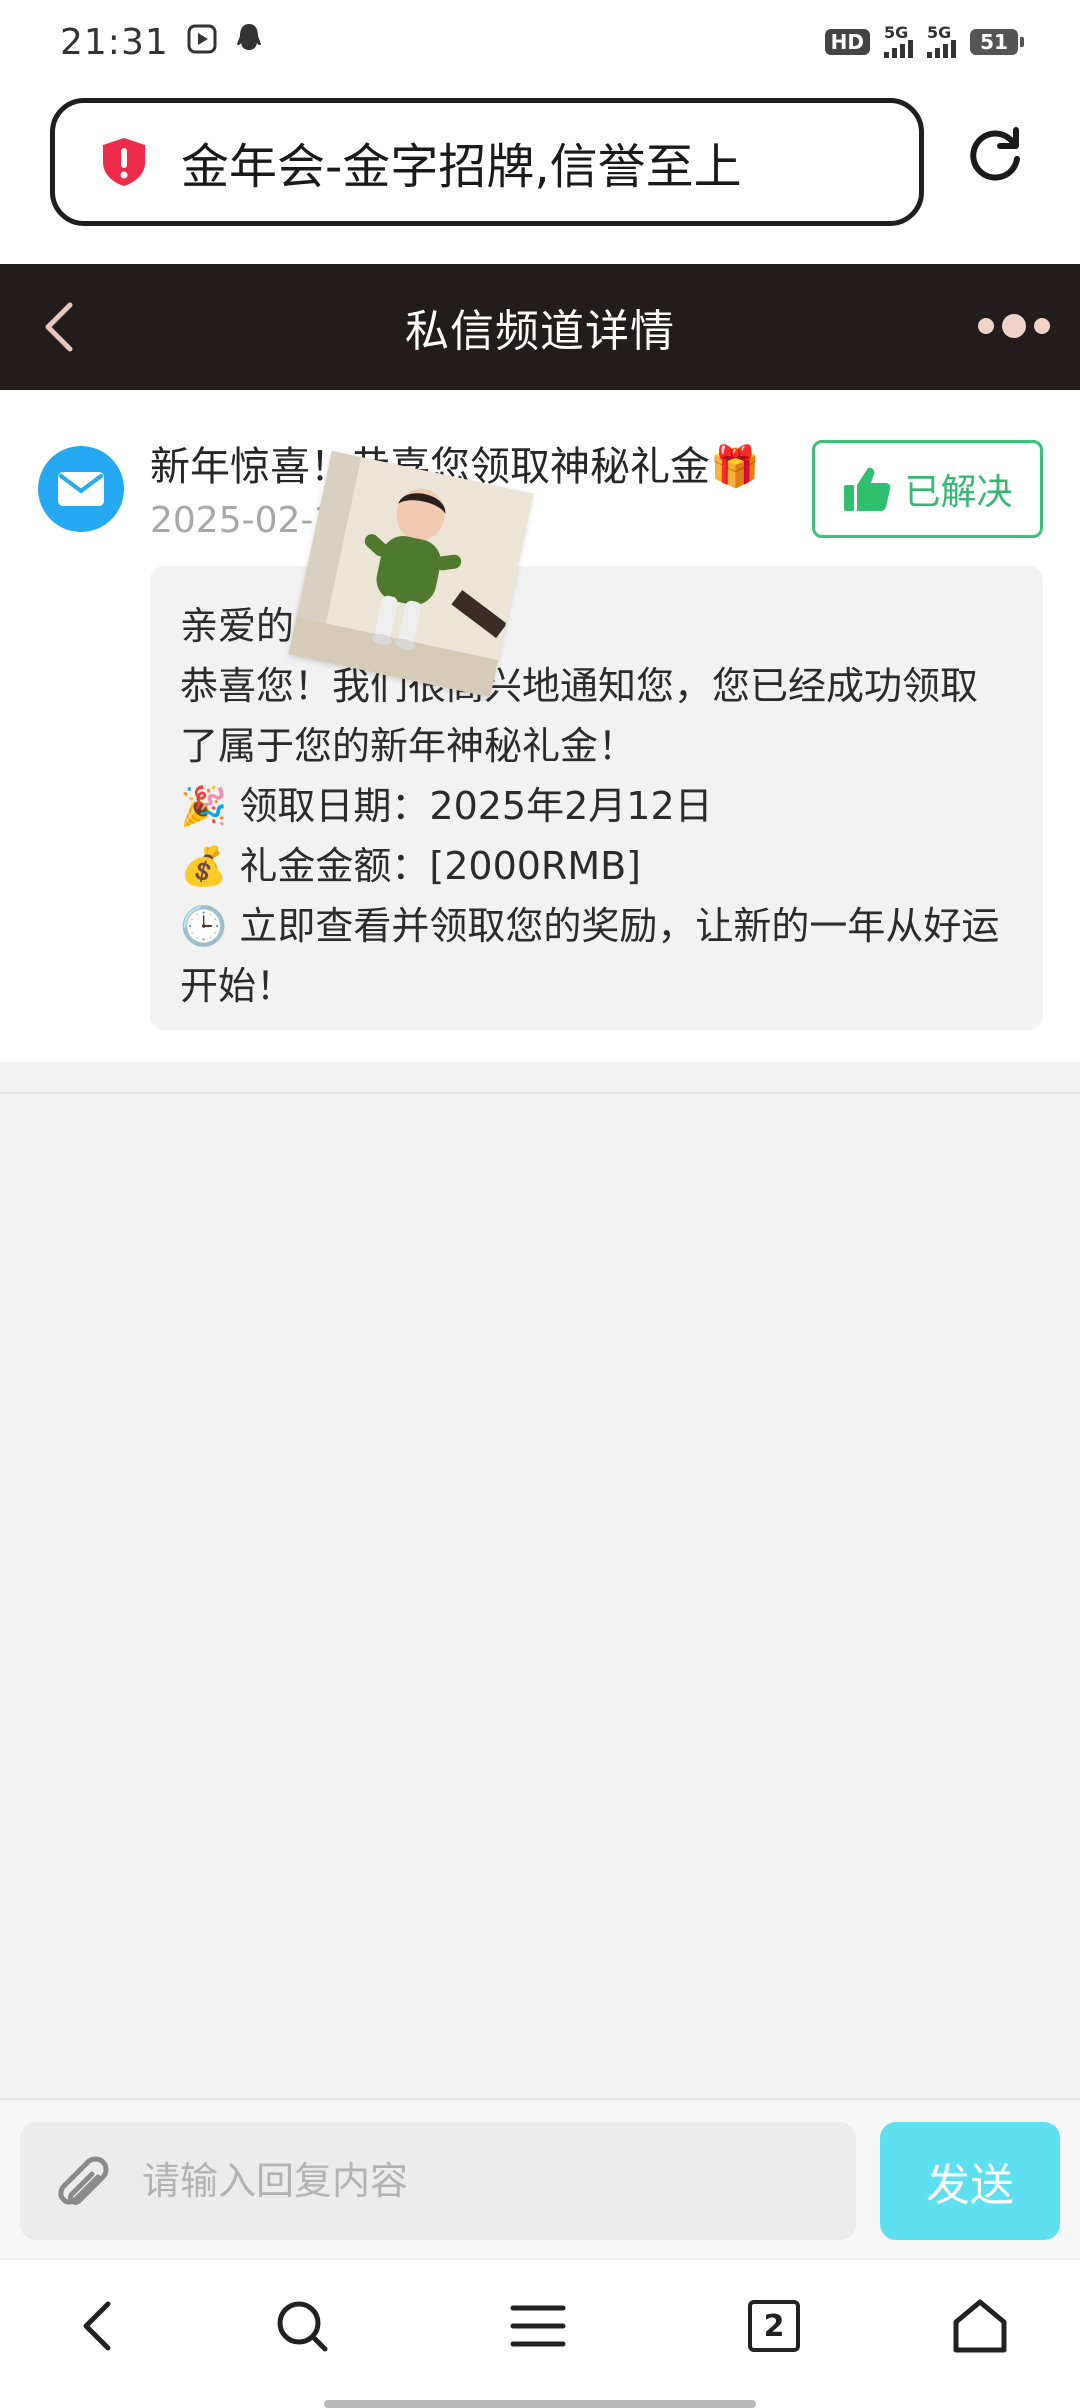  I want to click on play-store-icon, so click(202, 42).